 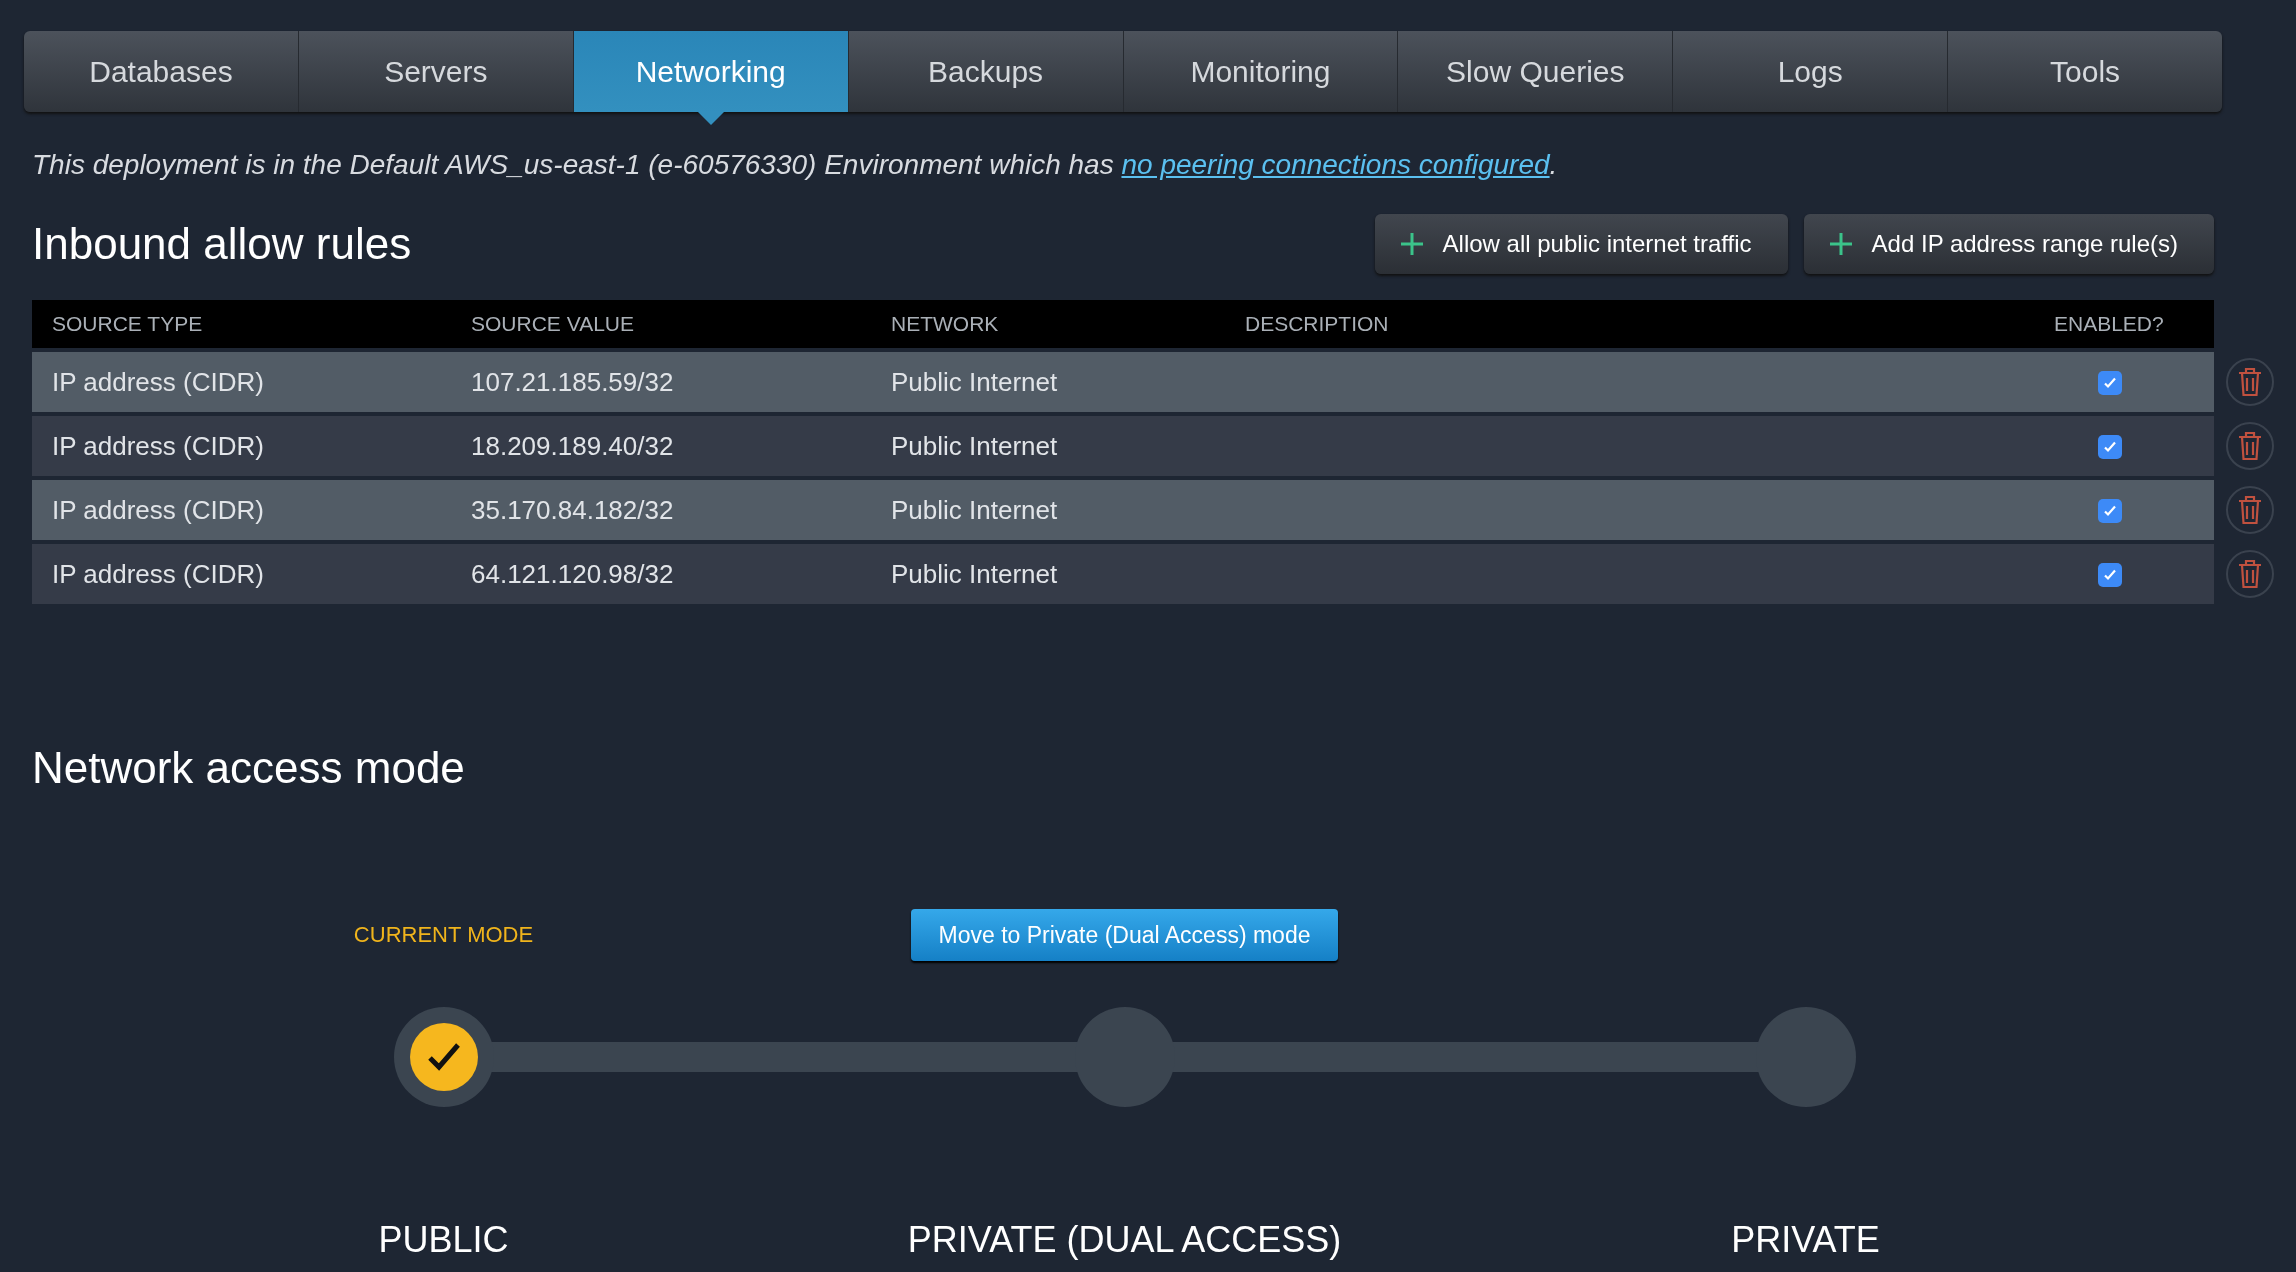 I want to click on table-cell-text: 64.121.120.98/32, so click(x=573, y=574).